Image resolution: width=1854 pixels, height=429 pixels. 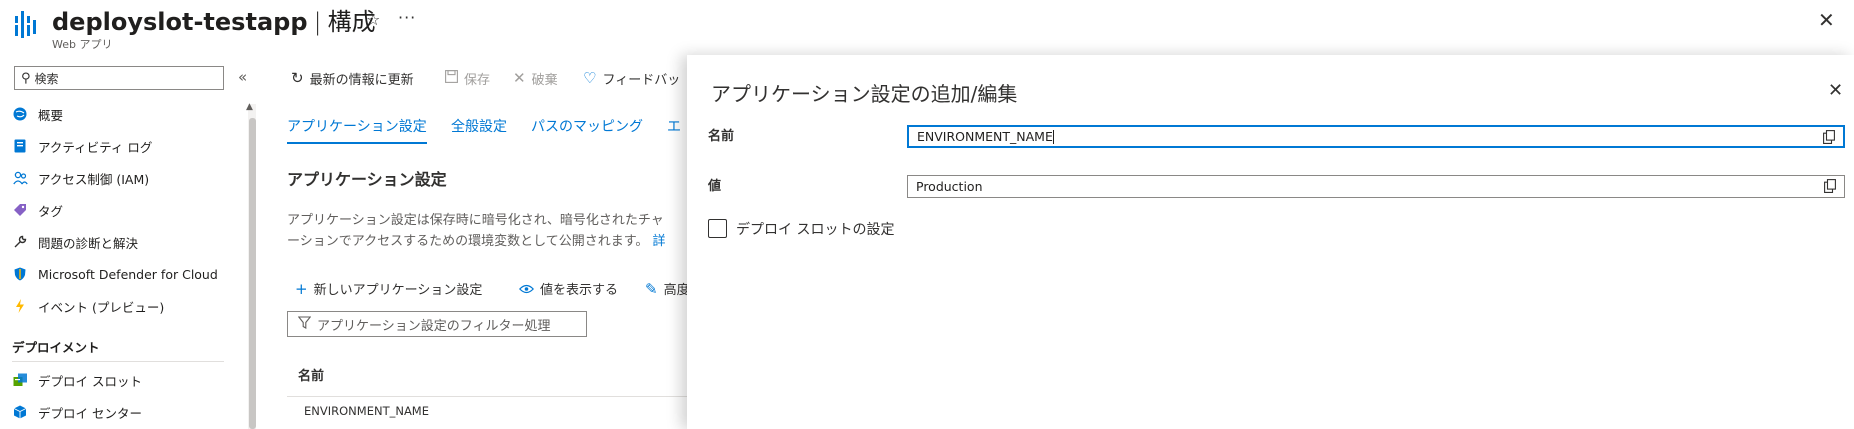 What do you see at coordinates (479, 126) in the screenshot?
I see `tab-general-settings: 全般設定` at bounding box center [479, 126].